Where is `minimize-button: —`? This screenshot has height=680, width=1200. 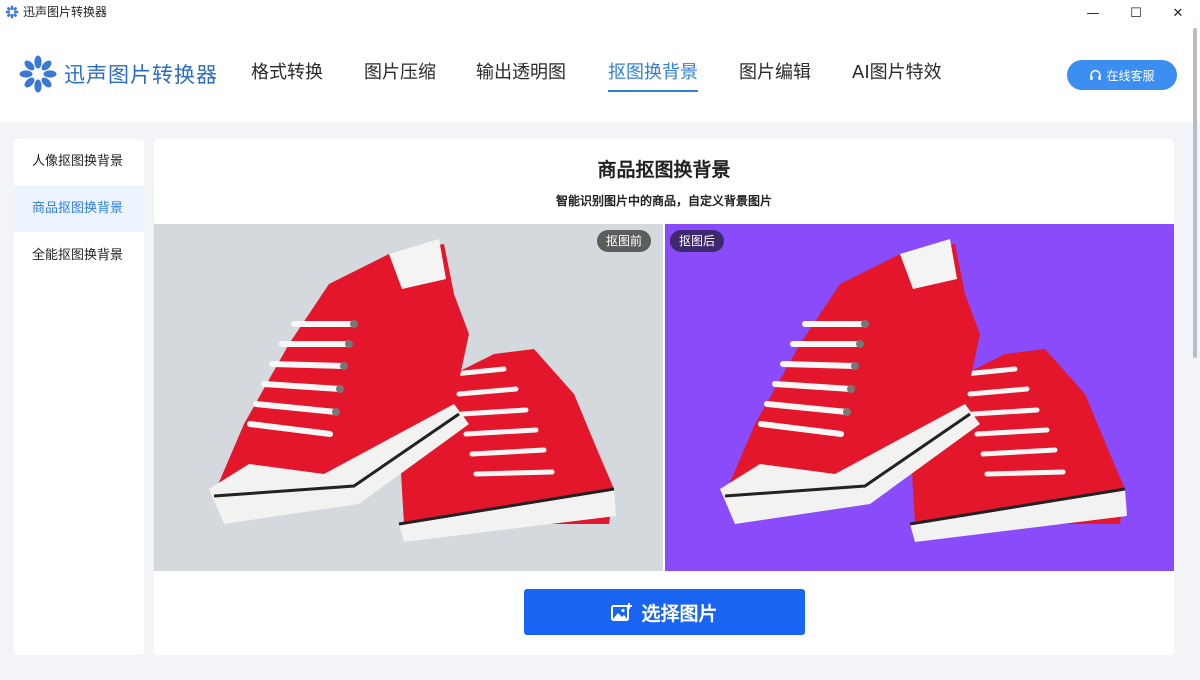
minimize-button: — is located at coordinates (1093, 13).